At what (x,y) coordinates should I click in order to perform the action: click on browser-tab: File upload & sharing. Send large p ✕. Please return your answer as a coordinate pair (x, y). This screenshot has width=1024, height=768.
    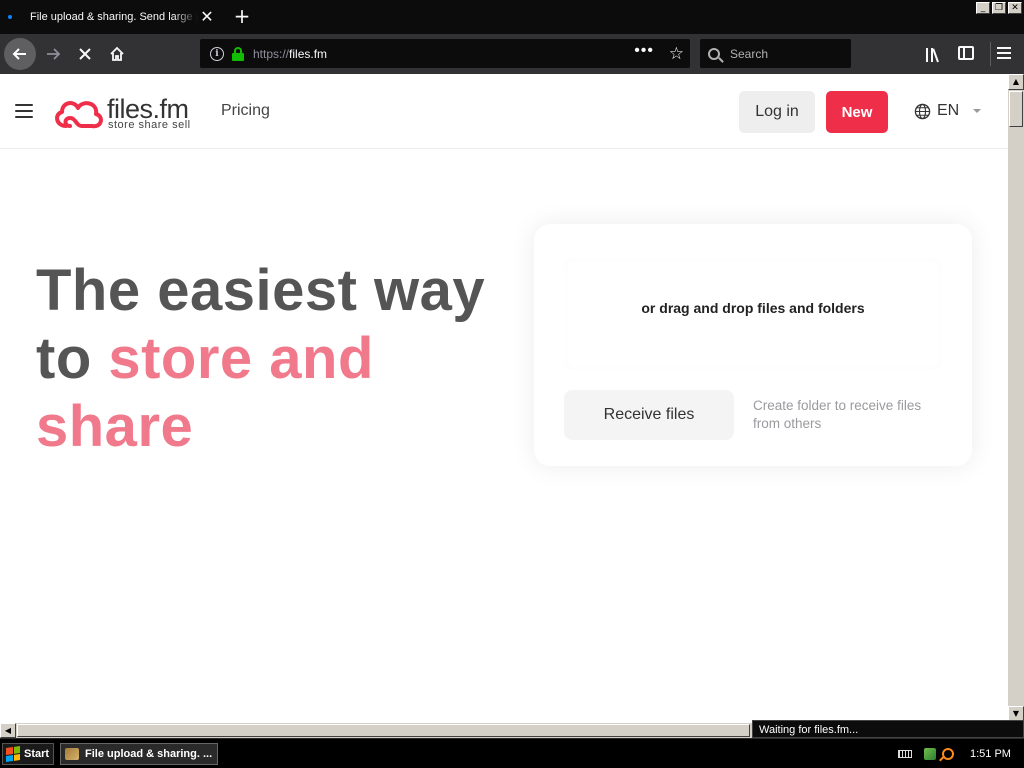
    Looking at the image, I should click on (112, 17).